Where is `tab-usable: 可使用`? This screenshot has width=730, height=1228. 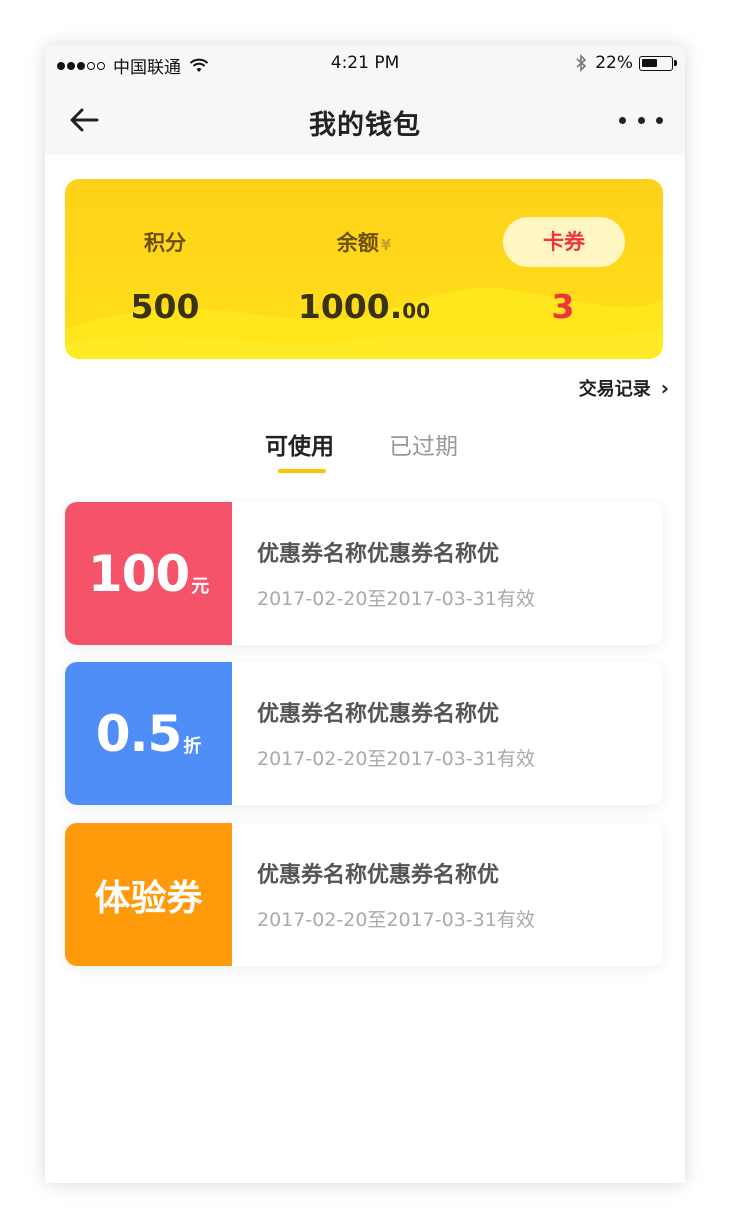
tab-usable: 可使用 is located at coordinates (299, 444).